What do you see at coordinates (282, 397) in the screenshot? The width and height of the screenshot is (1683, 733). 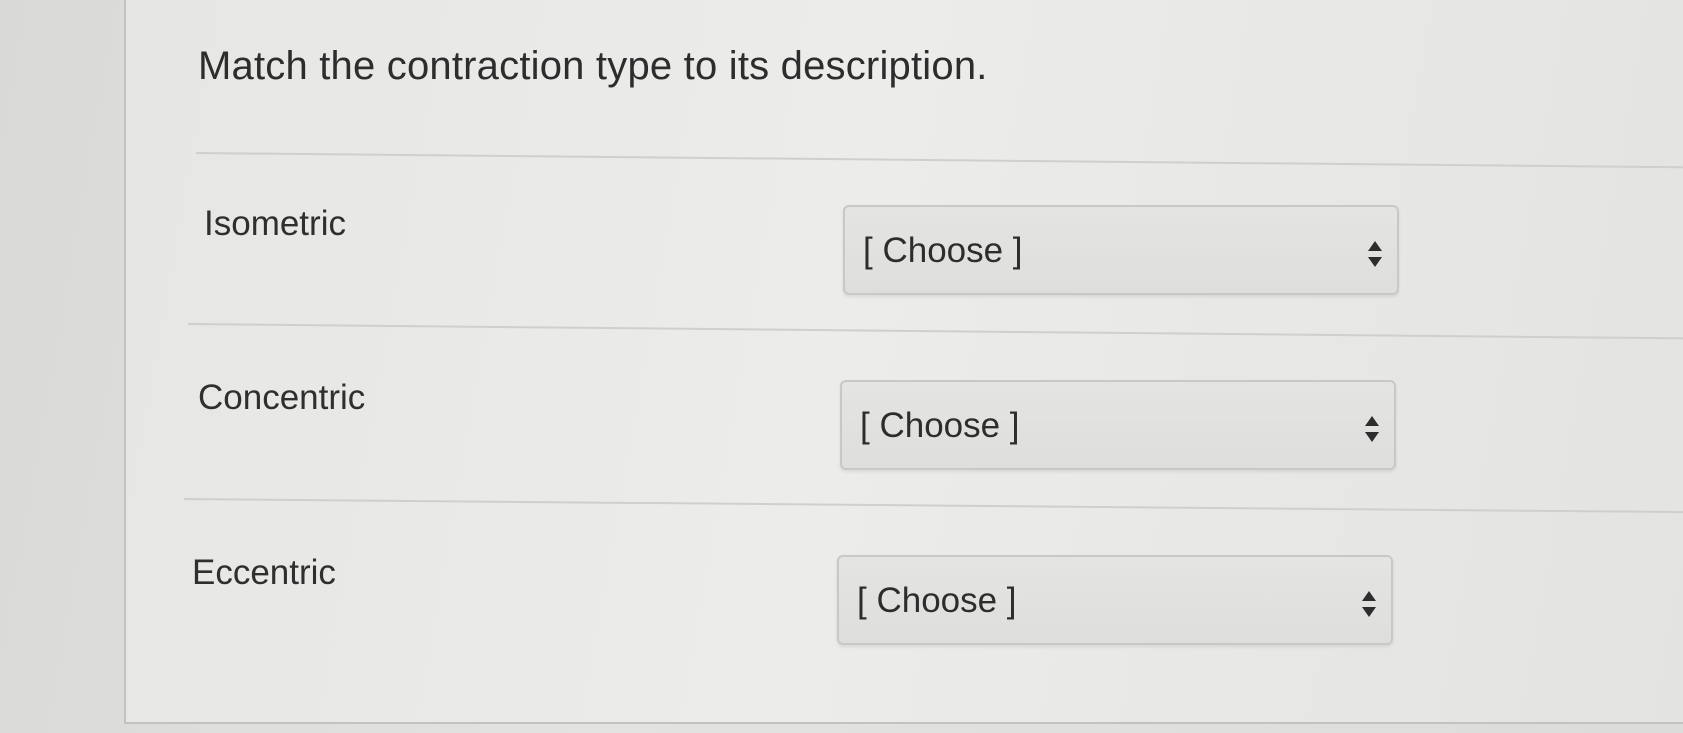 I see `answer-label-concentric: Concentric` at bounding box center [282, 397].